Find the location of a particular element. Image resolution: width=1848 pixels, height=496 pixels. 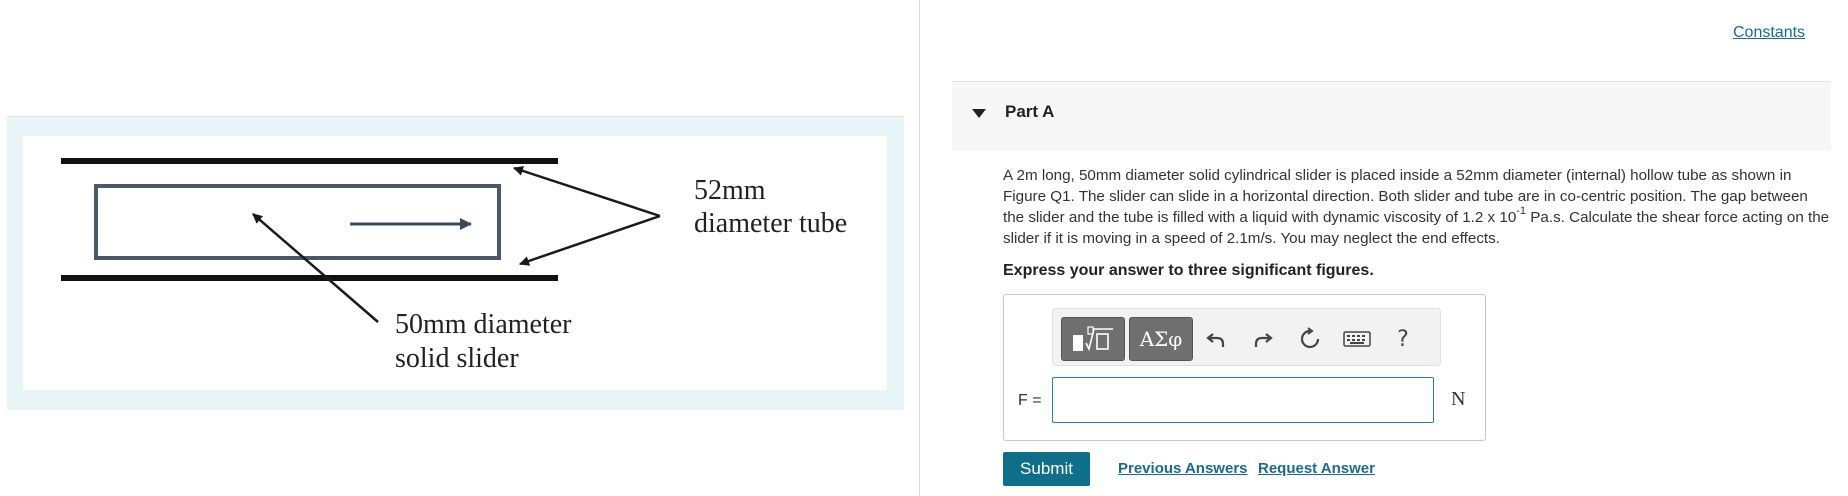

unit-label: N is located at coordinates (1458, 399).